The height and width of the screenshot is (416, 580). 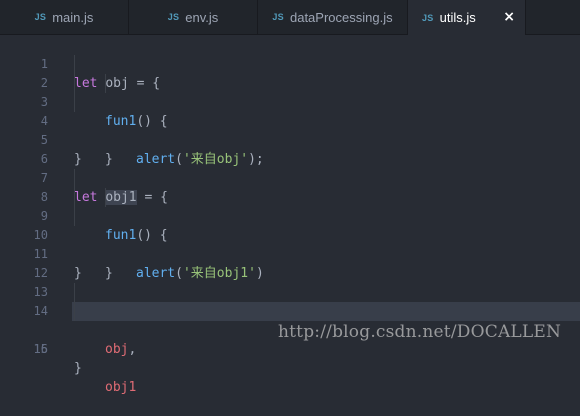 I want to click on tab-env-js: JS env.js, so click(x=193, y=17).